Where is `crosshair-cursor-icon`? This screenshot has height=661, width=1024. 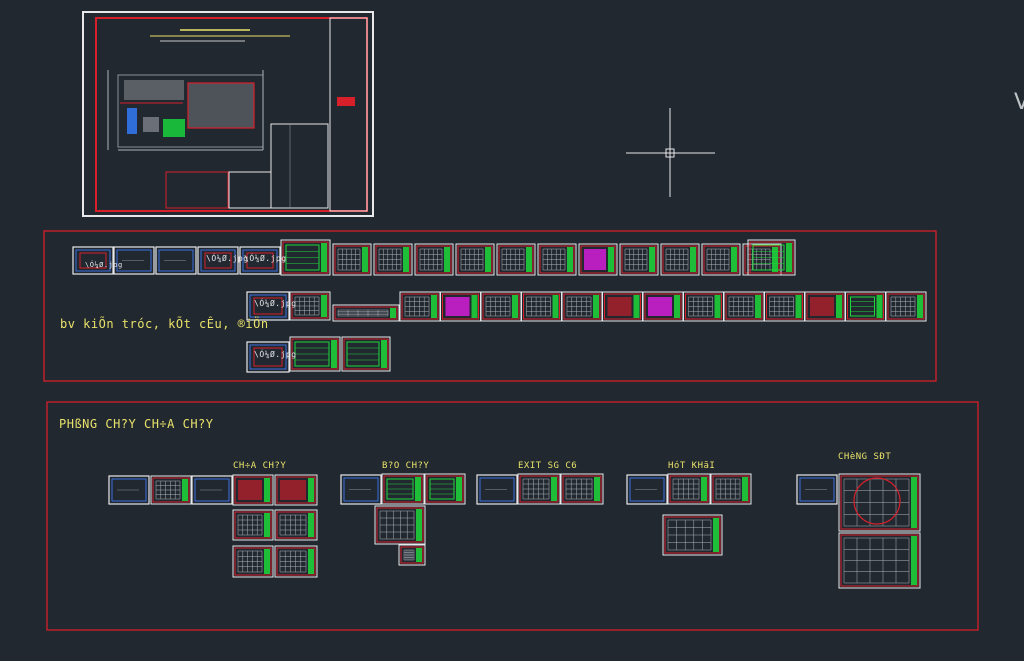 crosshair-cursor-icon is located at coordinates (670, 152).